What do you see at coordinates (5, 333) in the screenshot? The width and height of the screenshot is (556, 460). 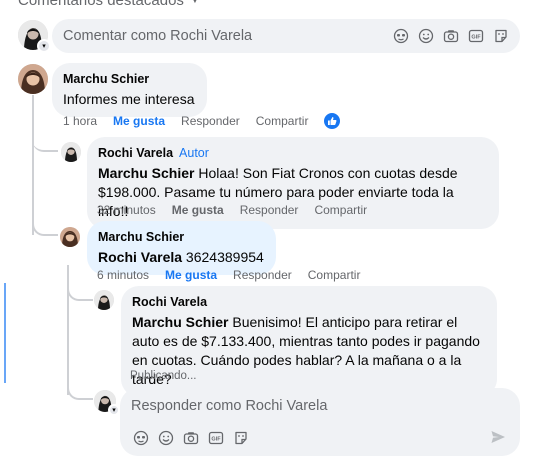 I see `highlight-line` at bounding box center [5, 333].